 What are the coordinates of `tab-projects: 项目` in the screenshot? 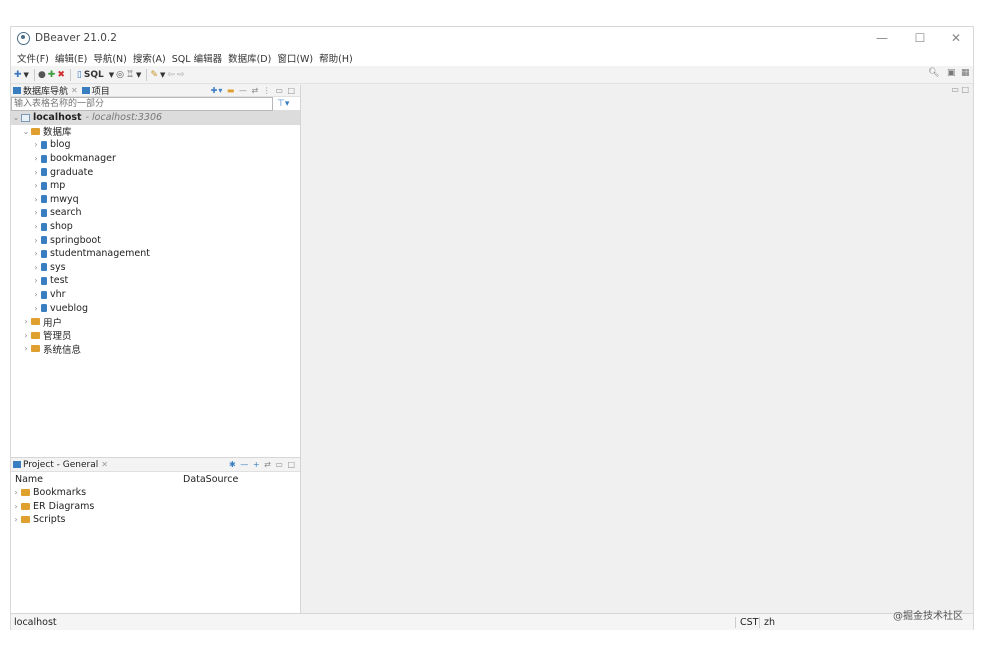 It's located at (96, 90).